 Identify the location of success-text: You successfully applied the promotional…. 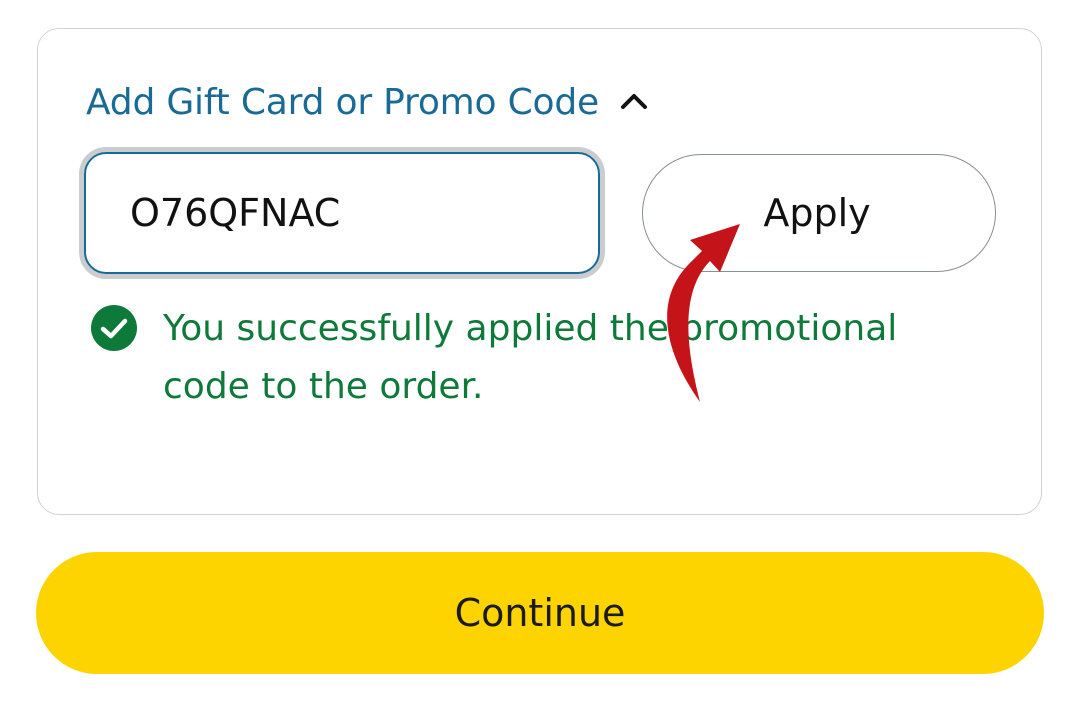
(530, 357).